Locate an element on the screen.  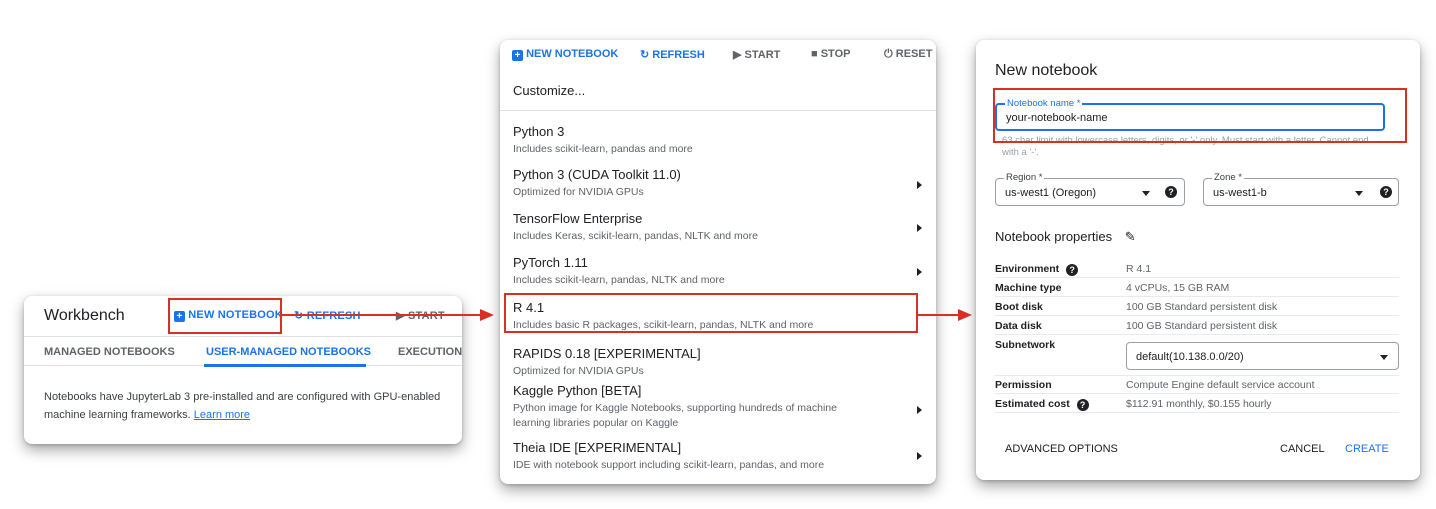
menu-refresh-label: REFRESH is located at coordinates (678, 55).